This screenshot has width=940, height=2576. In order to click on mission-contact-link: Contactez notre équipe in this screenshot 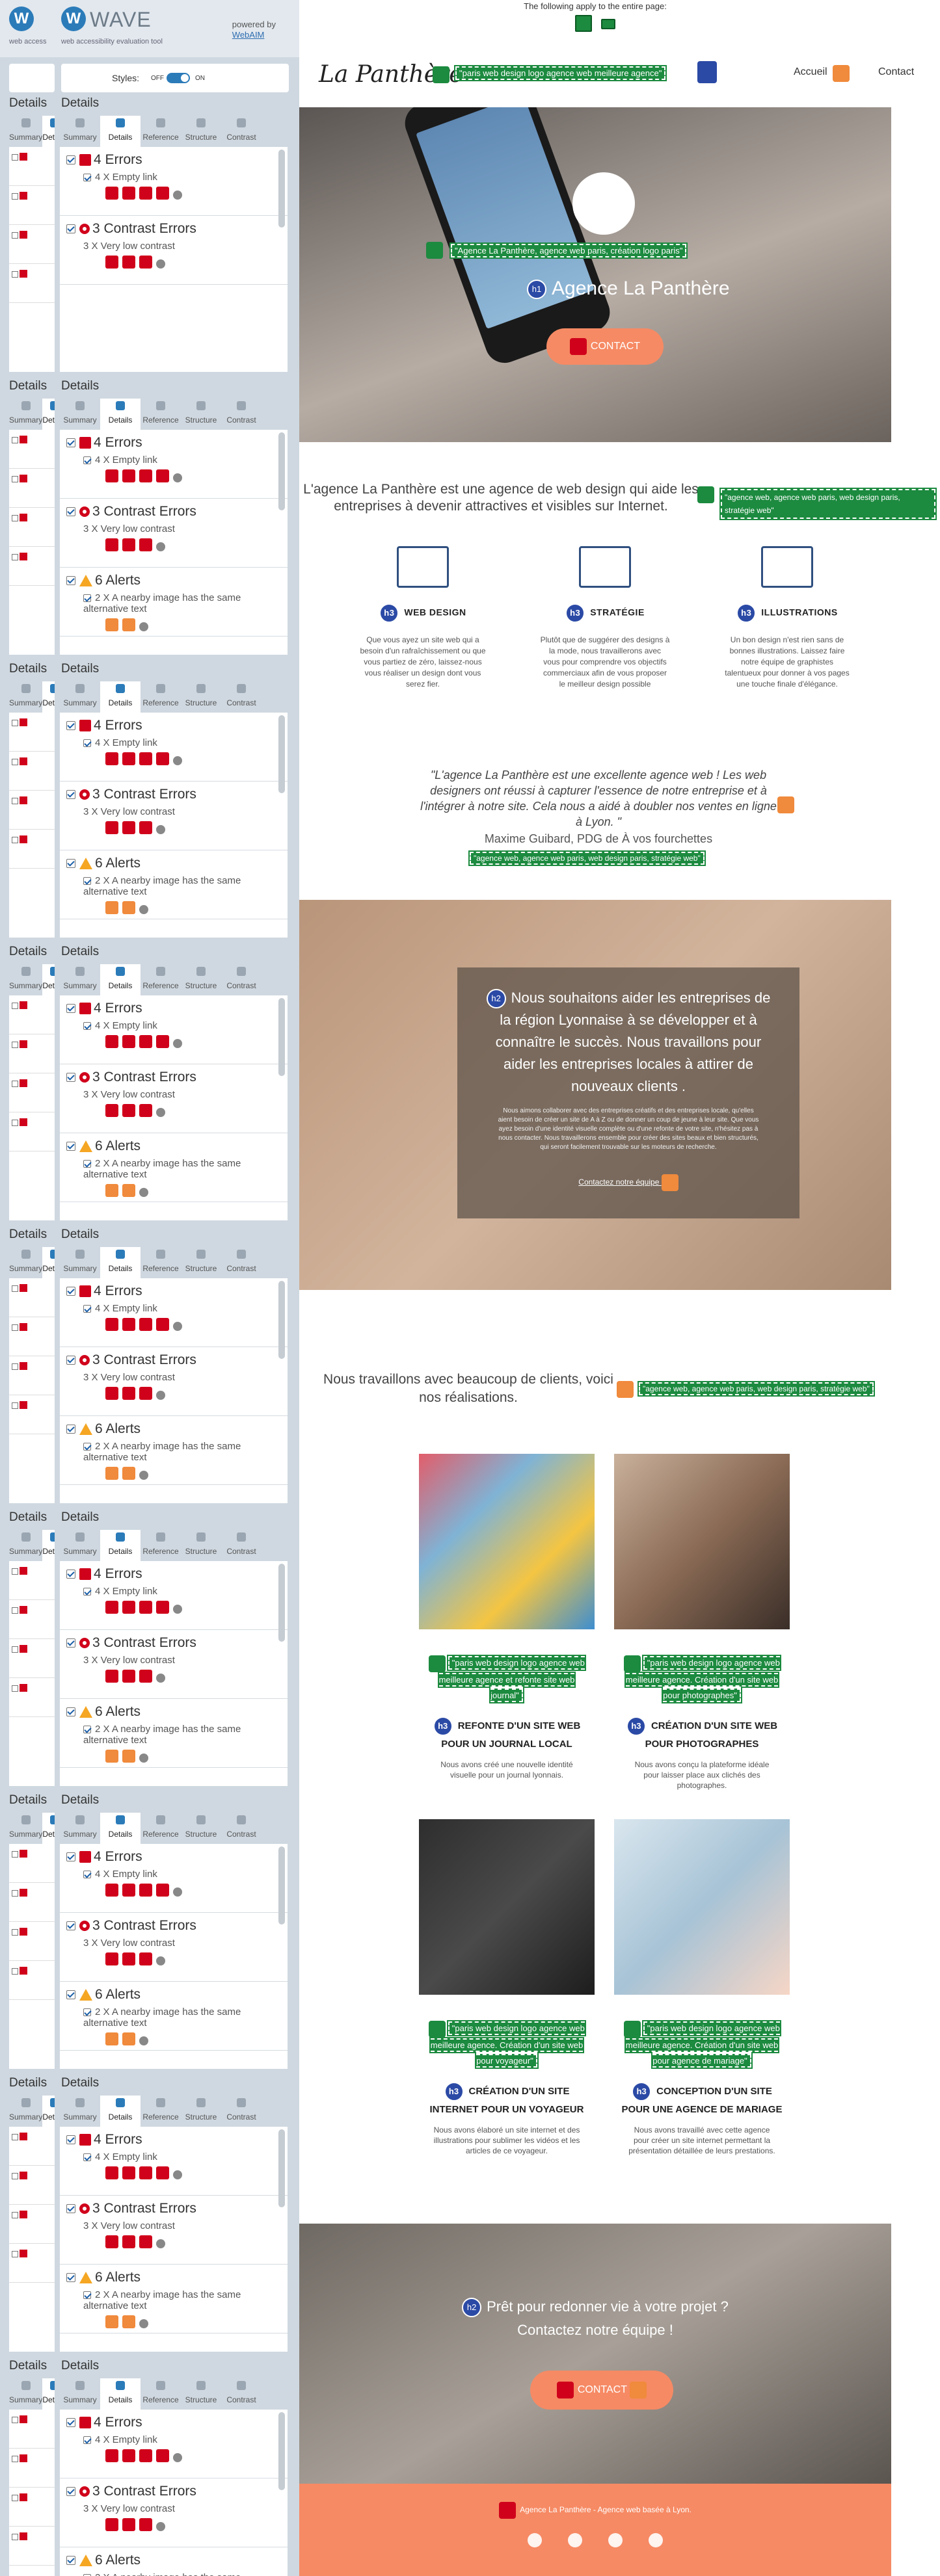, I will do `click(628, 1182)`.